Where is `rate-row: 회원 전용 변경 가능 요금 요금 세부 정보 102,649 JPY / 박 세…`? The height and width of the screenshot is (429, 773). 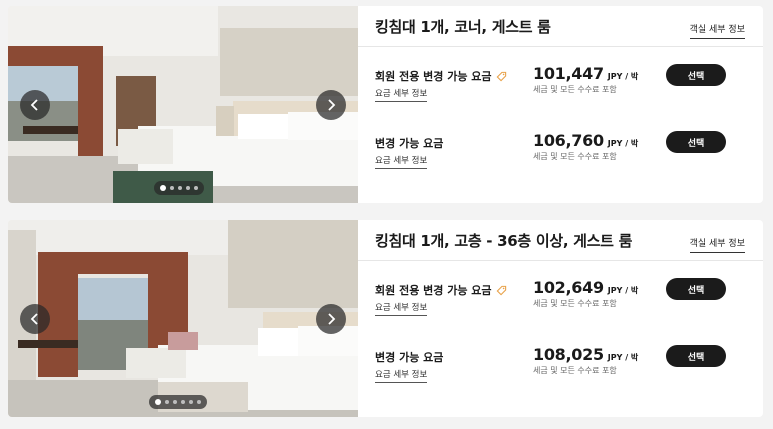
rate-row: 회원 전용 변경 가능 요금 요금 세부 정보 102,649 JPY / 박 세… is located at coordinates (560, 305).